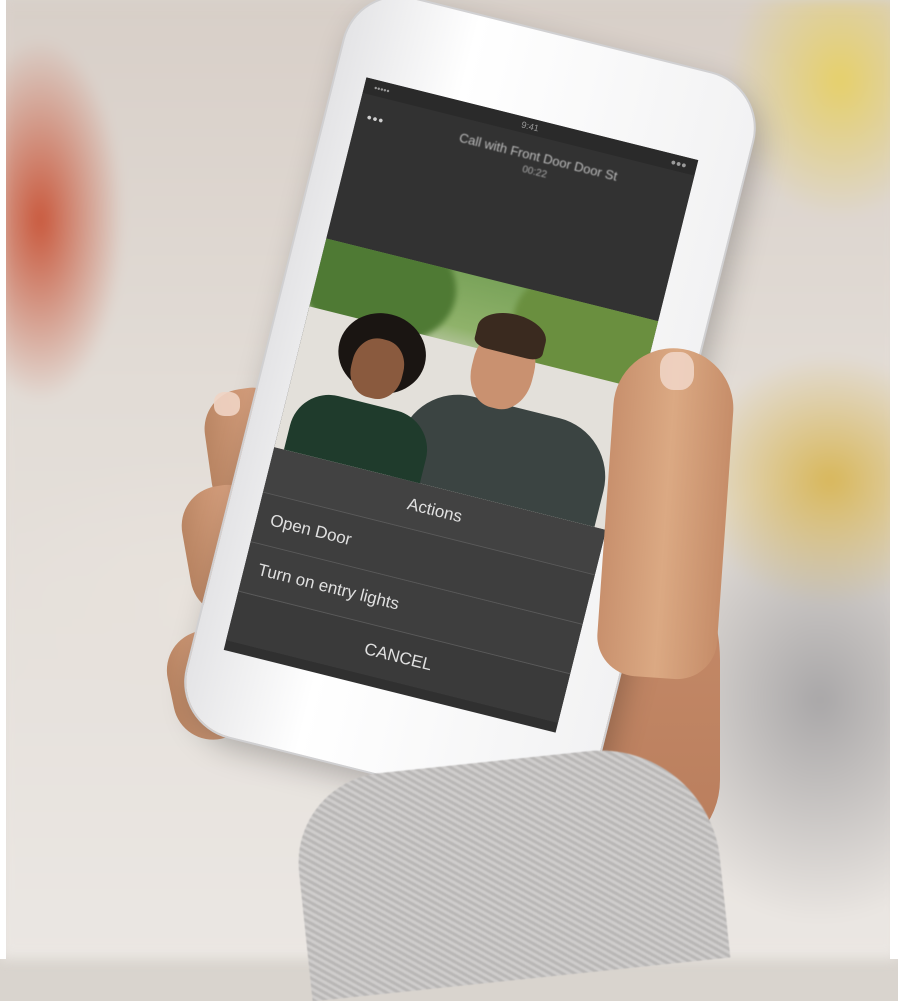  Describe the element at coordinates (678, 163) in the screenshot. I see `status-icons: ●●●` at that location.